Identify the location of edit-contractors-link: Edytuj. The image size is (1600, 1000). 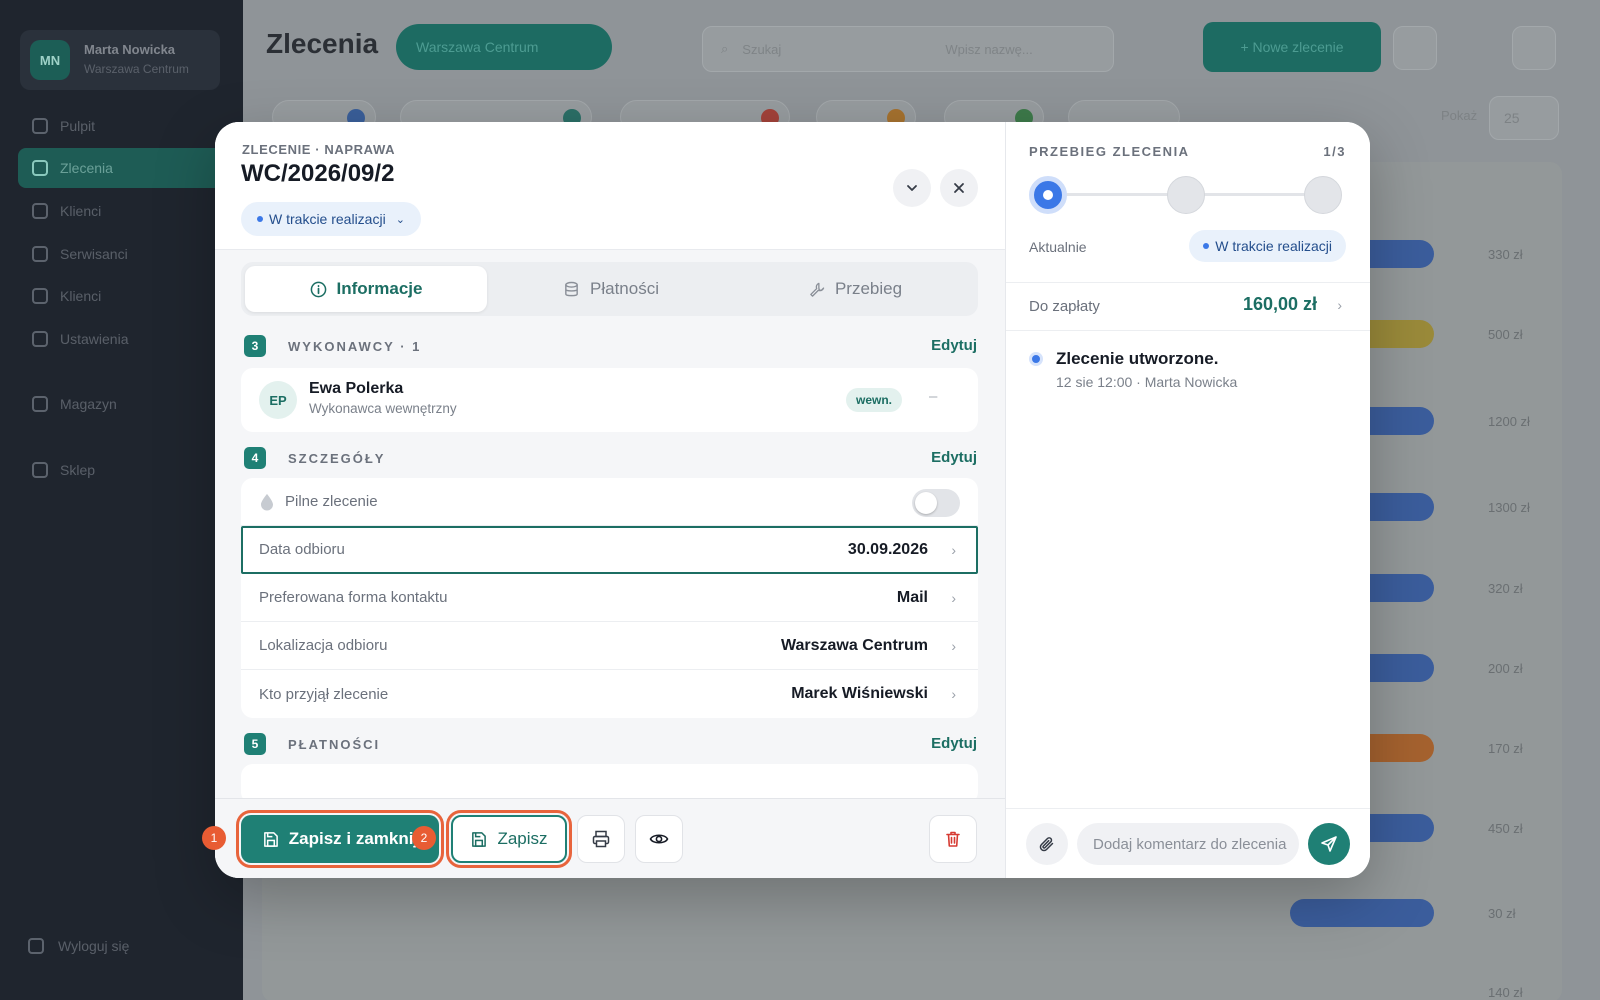
(954, 345).